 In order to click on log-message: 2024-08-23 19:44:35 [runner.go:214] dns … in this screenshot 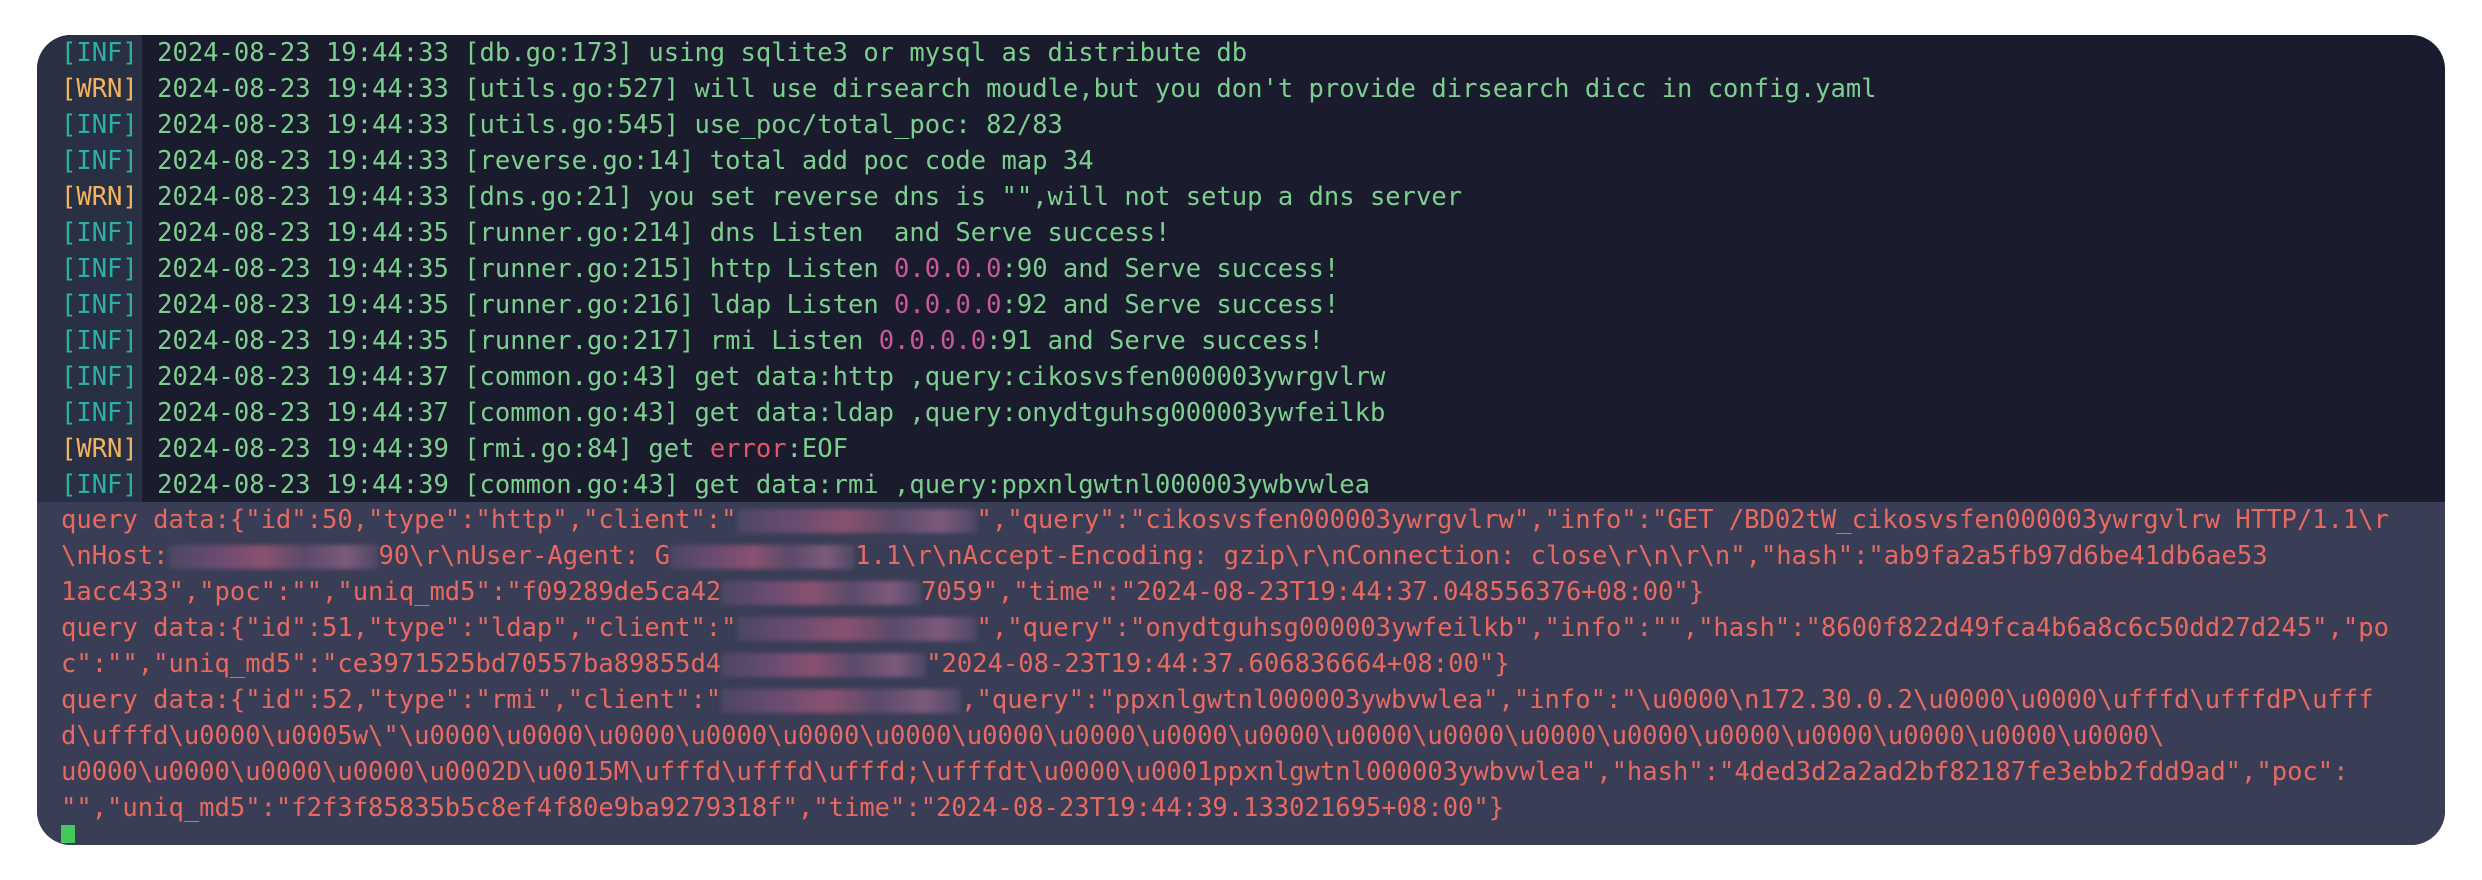, I will do `click(656, 233)`.